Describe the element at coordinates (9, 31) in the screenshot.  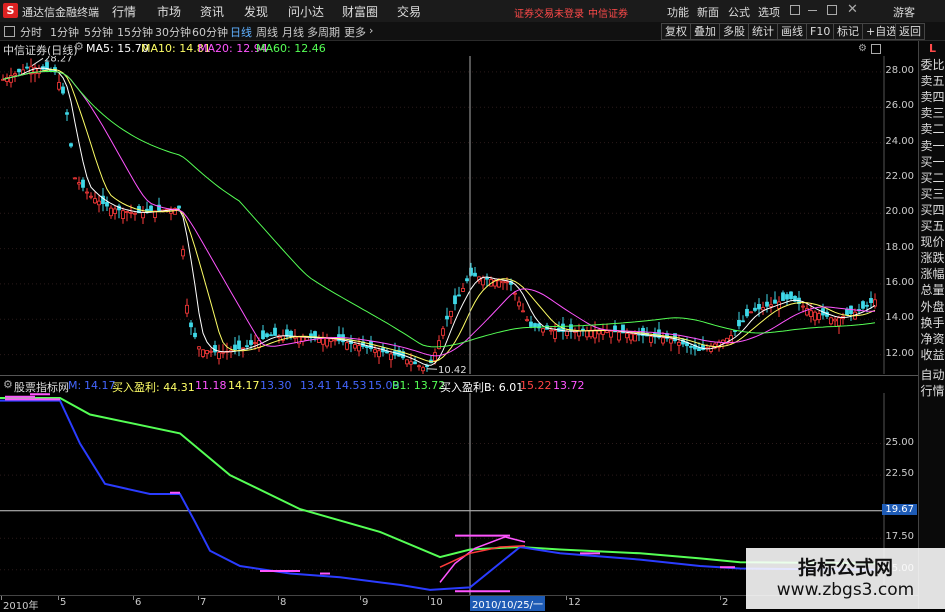
I see `layout-icon` at that location.